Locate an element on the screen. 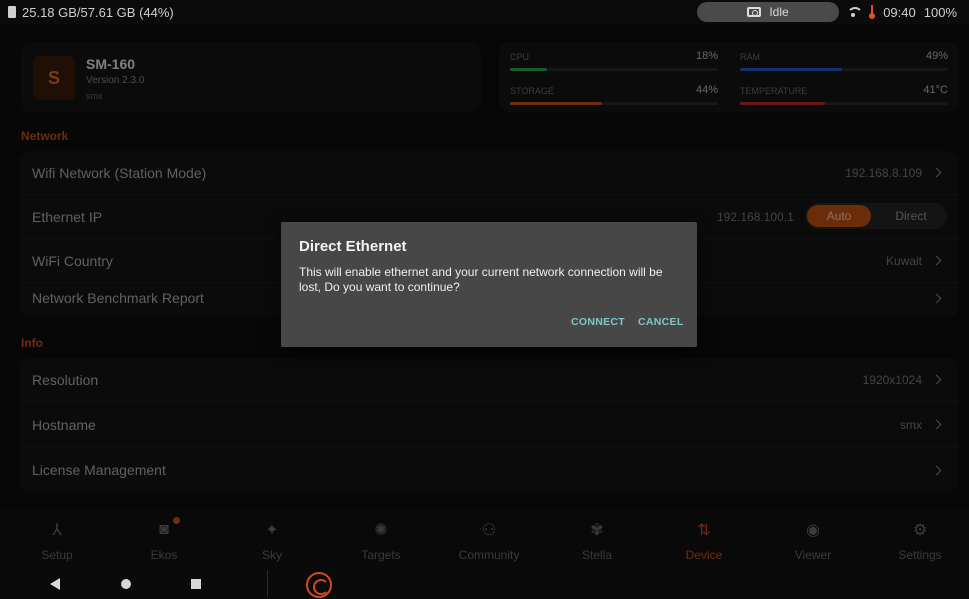  status-bar: 25.18 GB/57.61 GB (44%) Idle 09:40 100% is located at coordinates (484, 12).